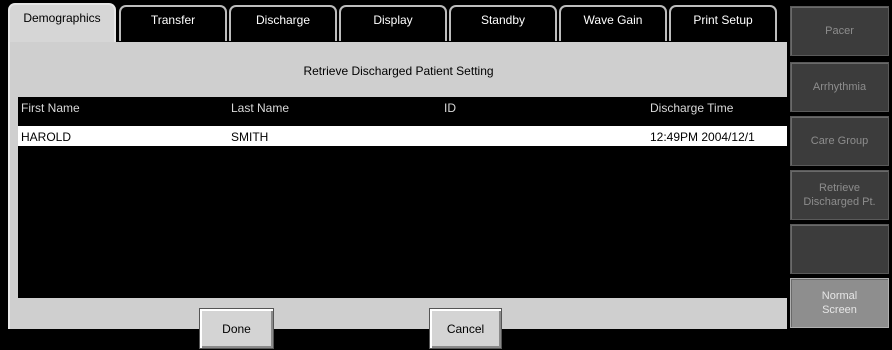 The height and width of the screenshot is (350, 892). What do you see at coordinates (839, 249) in the screenshot?
I see `blank-menu-button` at bounding box center [839, 249].